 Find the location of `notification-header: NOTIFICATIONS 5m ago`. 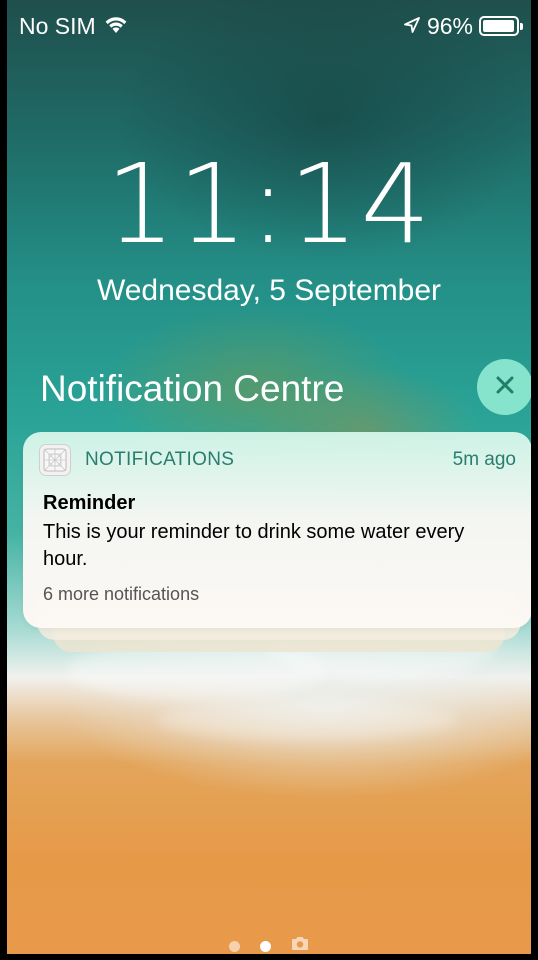

notification-header: NOTIFICATIONS 5m ago is located at coordinates (277, 460).